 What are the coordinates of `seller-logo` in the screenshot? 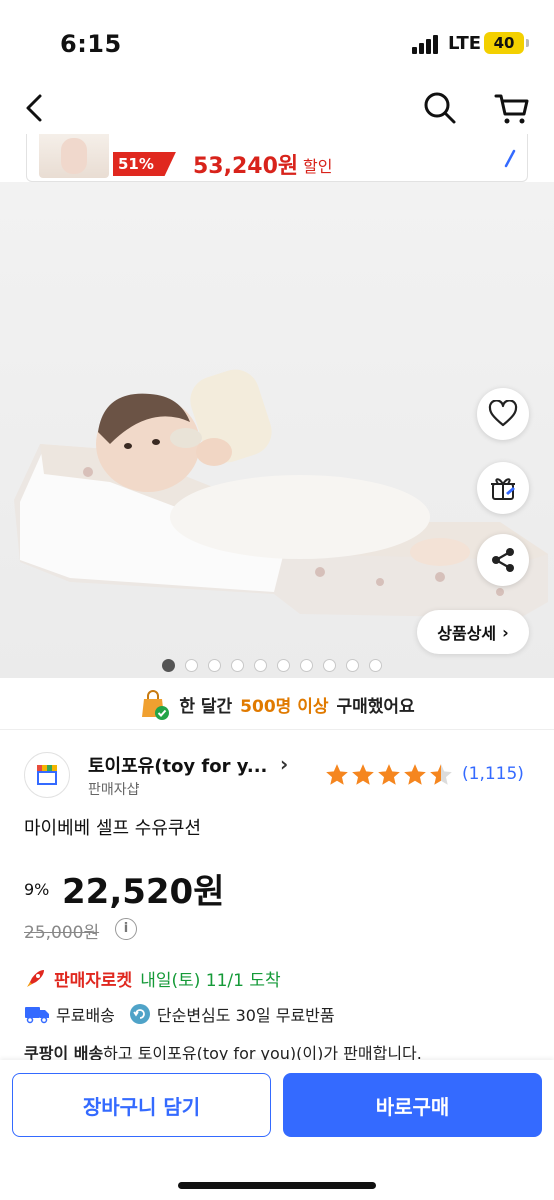 It's located at (47, 775).